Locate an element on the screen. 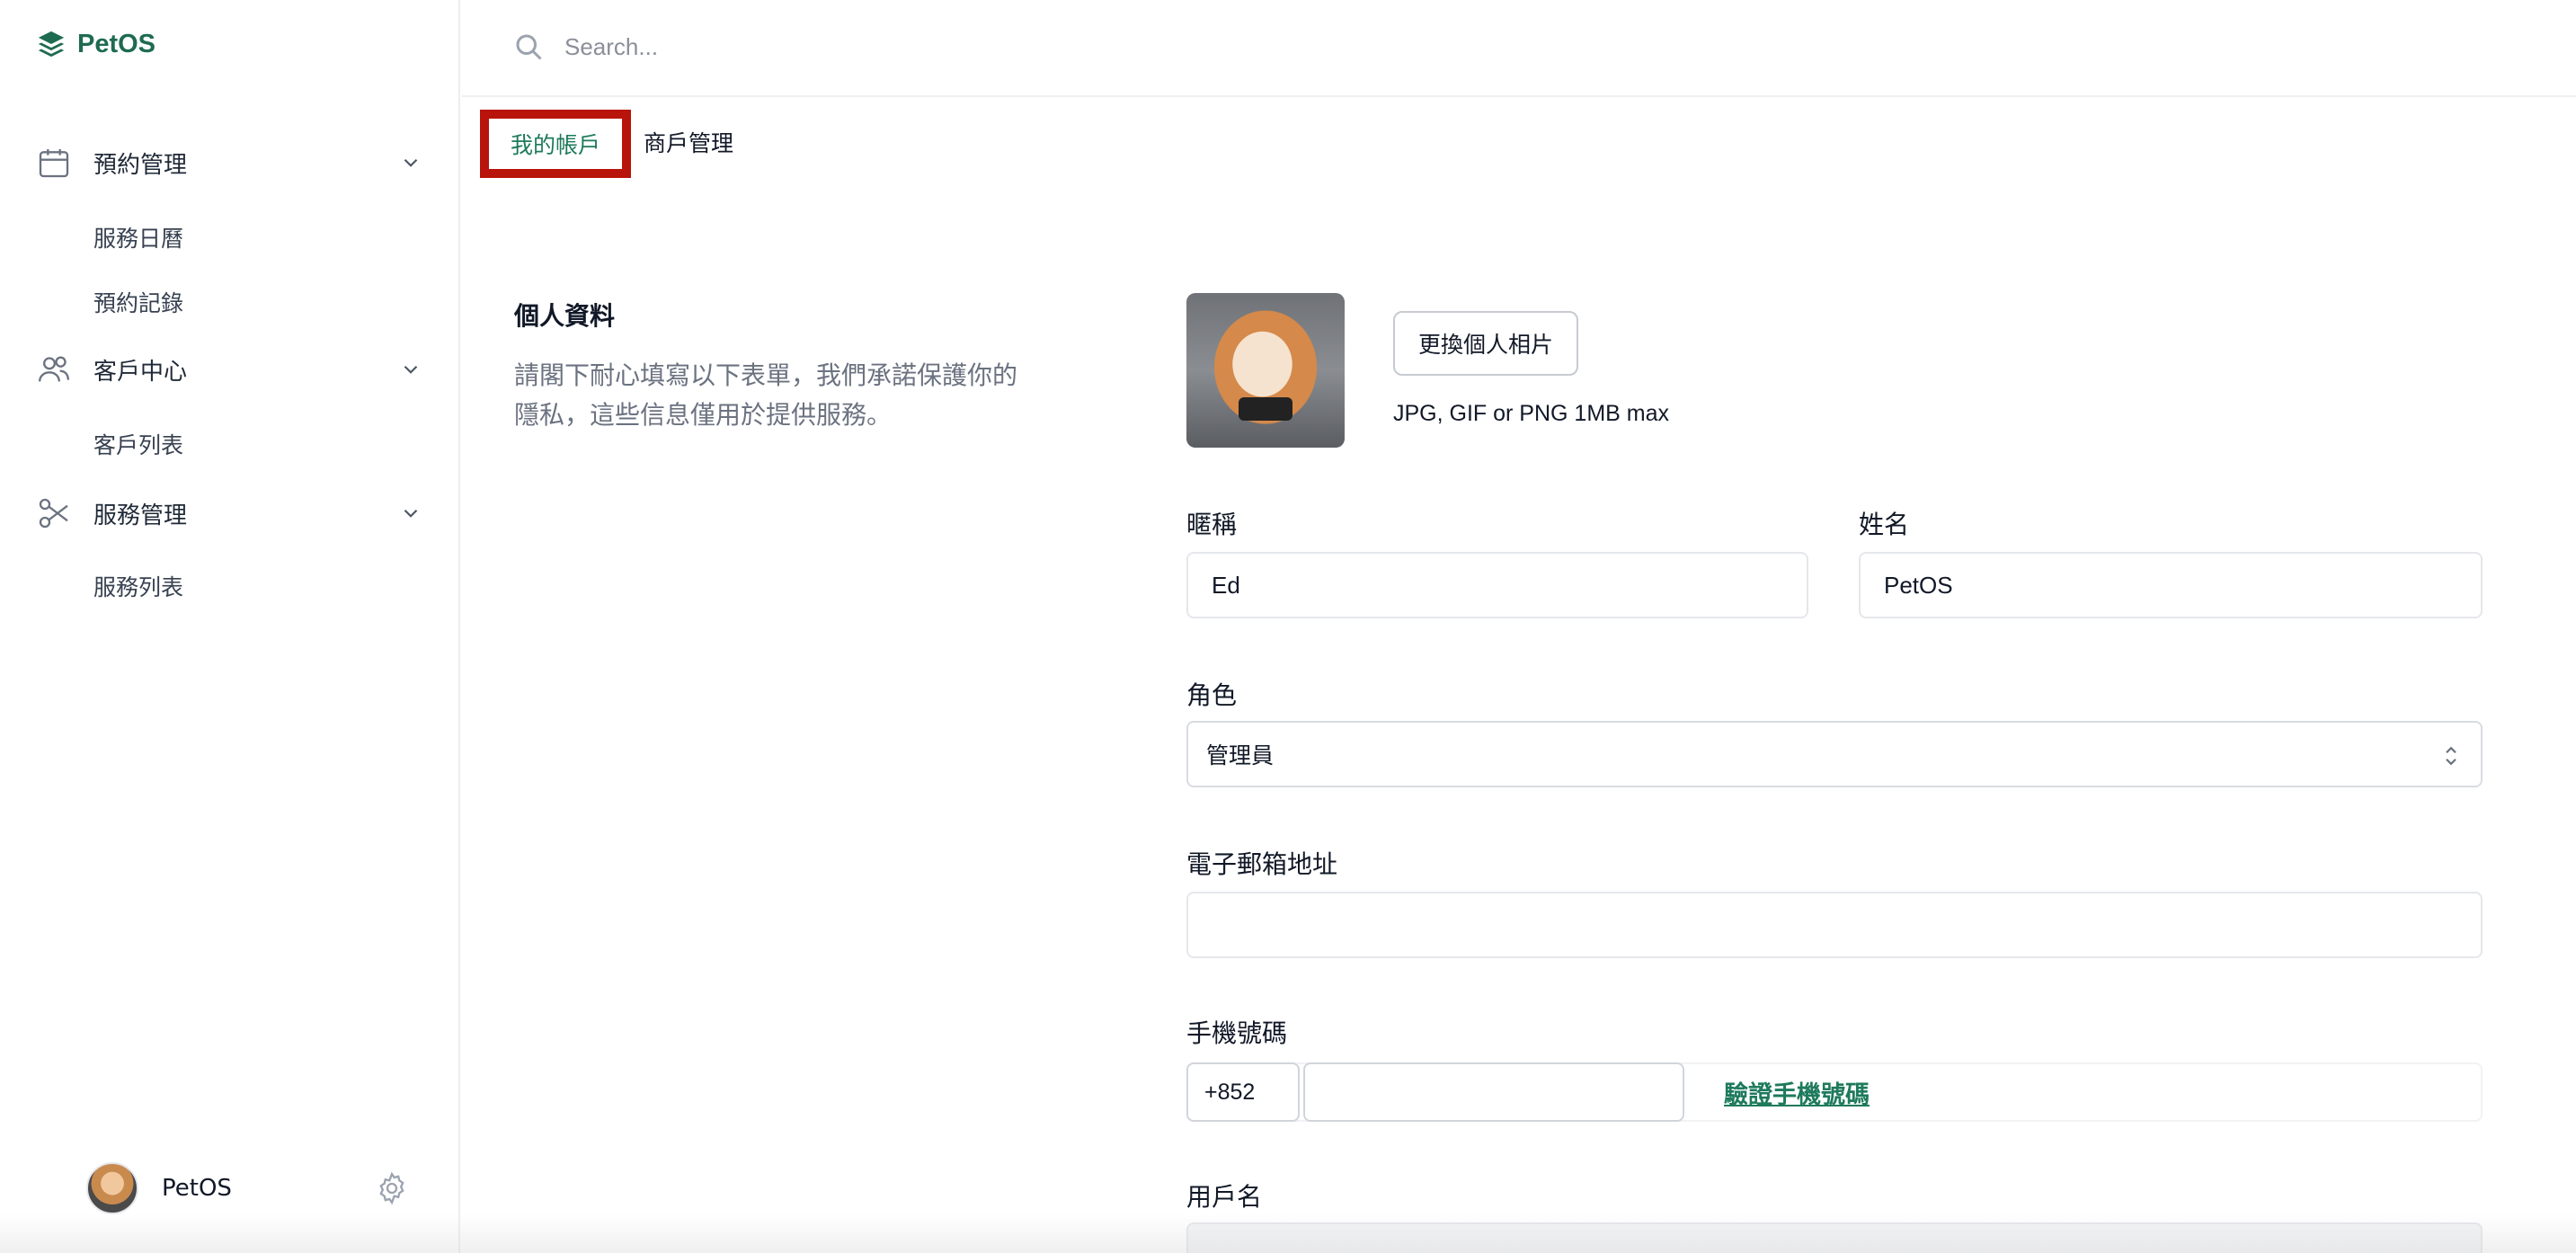 This screenshot has height=1253, width=2576. profile-photo is located at coordinates (1265, 370).